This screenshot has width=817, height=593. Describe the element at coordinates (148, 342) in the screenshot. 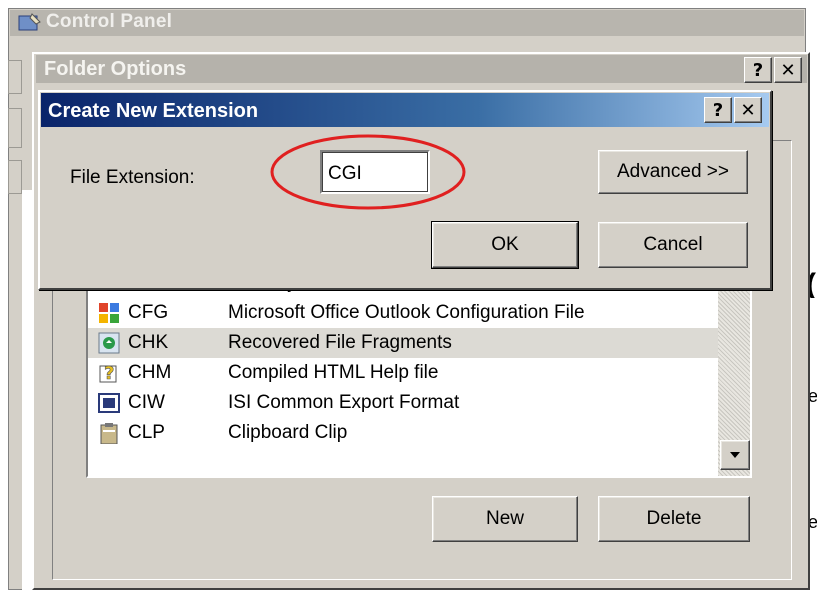

I see `file-type-extension: CHK` at that location.